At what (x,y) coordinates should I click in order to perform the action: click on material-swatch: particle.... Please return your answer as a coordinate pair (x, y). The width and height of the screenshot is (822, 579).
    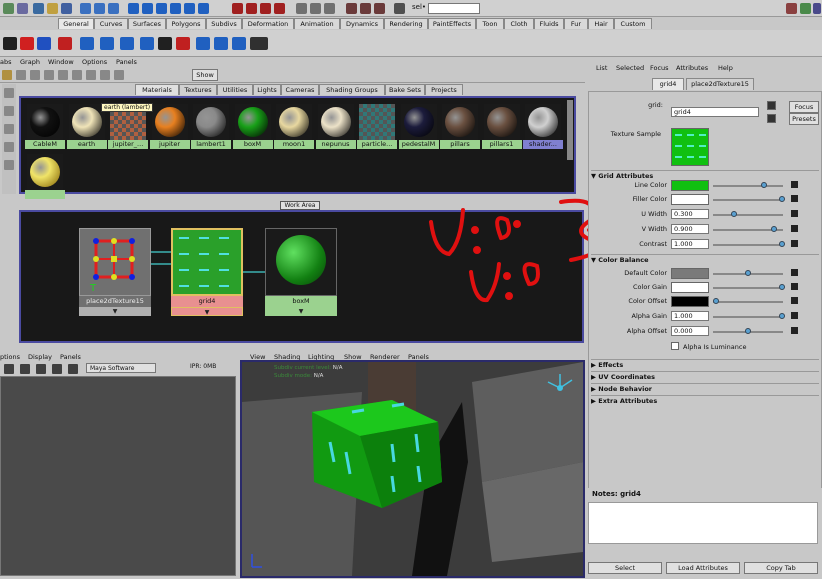
    Looking at the image, I should click on (377, 127).